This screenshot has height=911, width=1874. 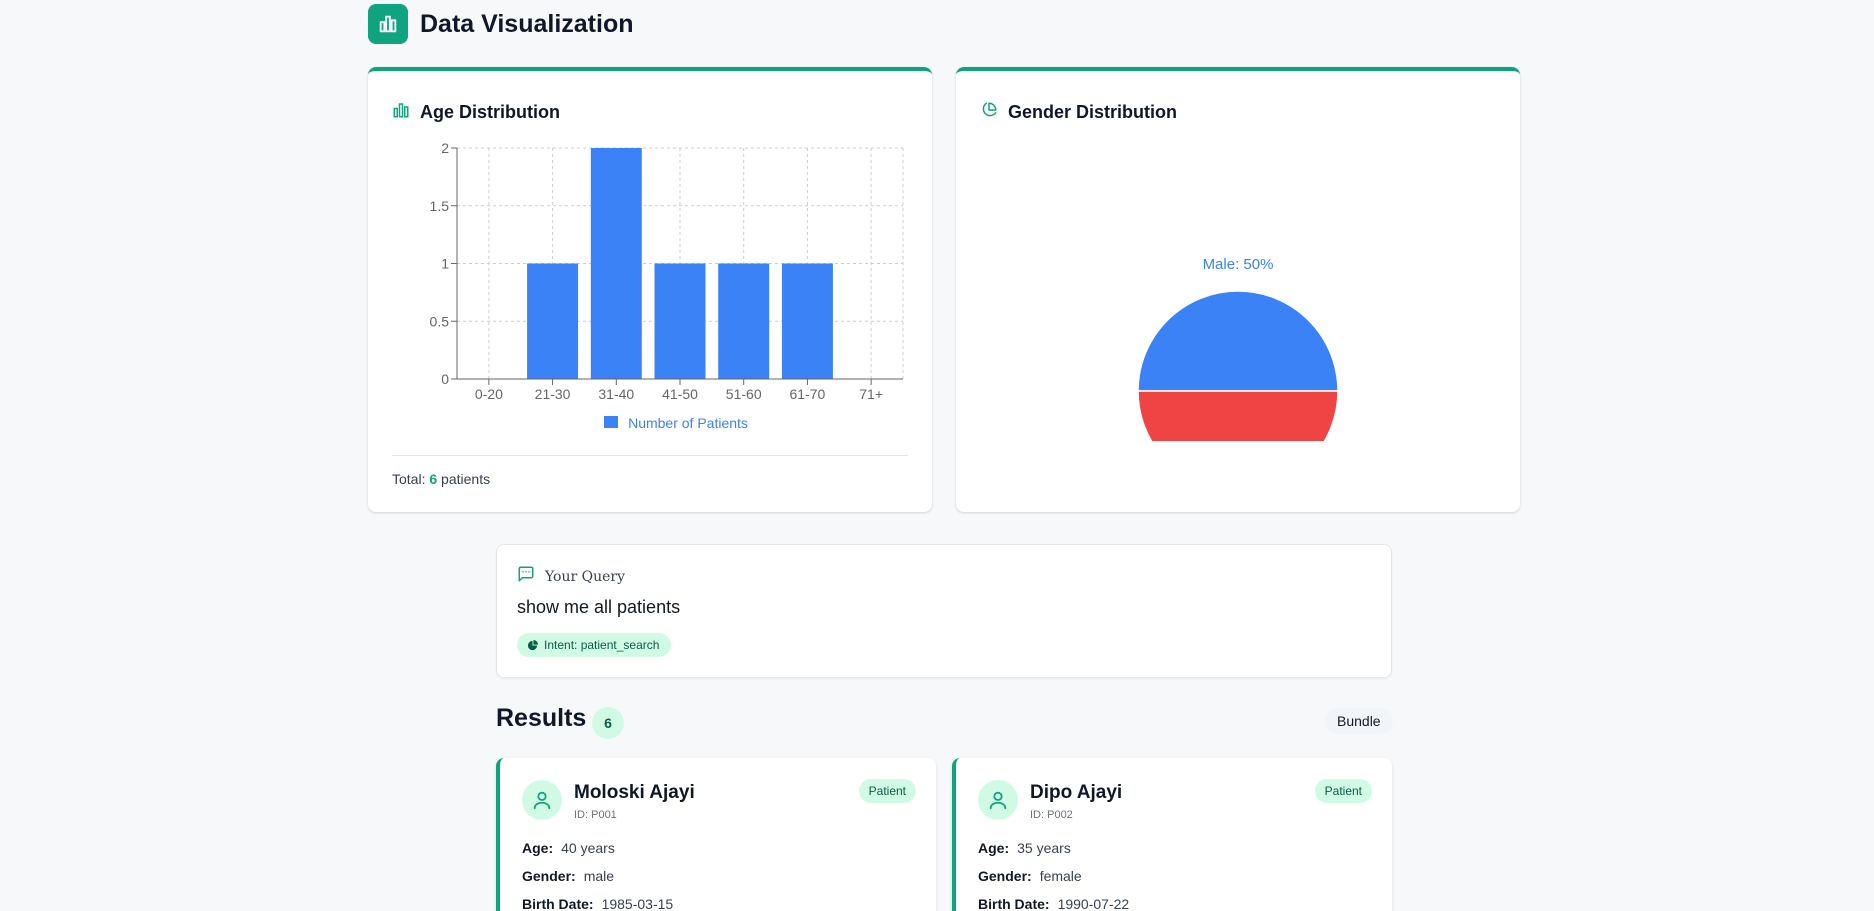 What do you see at coordinates (744, 394) in the screenshot?
I see `x-tick-label: 51-60` at bounding box center [744, 394].